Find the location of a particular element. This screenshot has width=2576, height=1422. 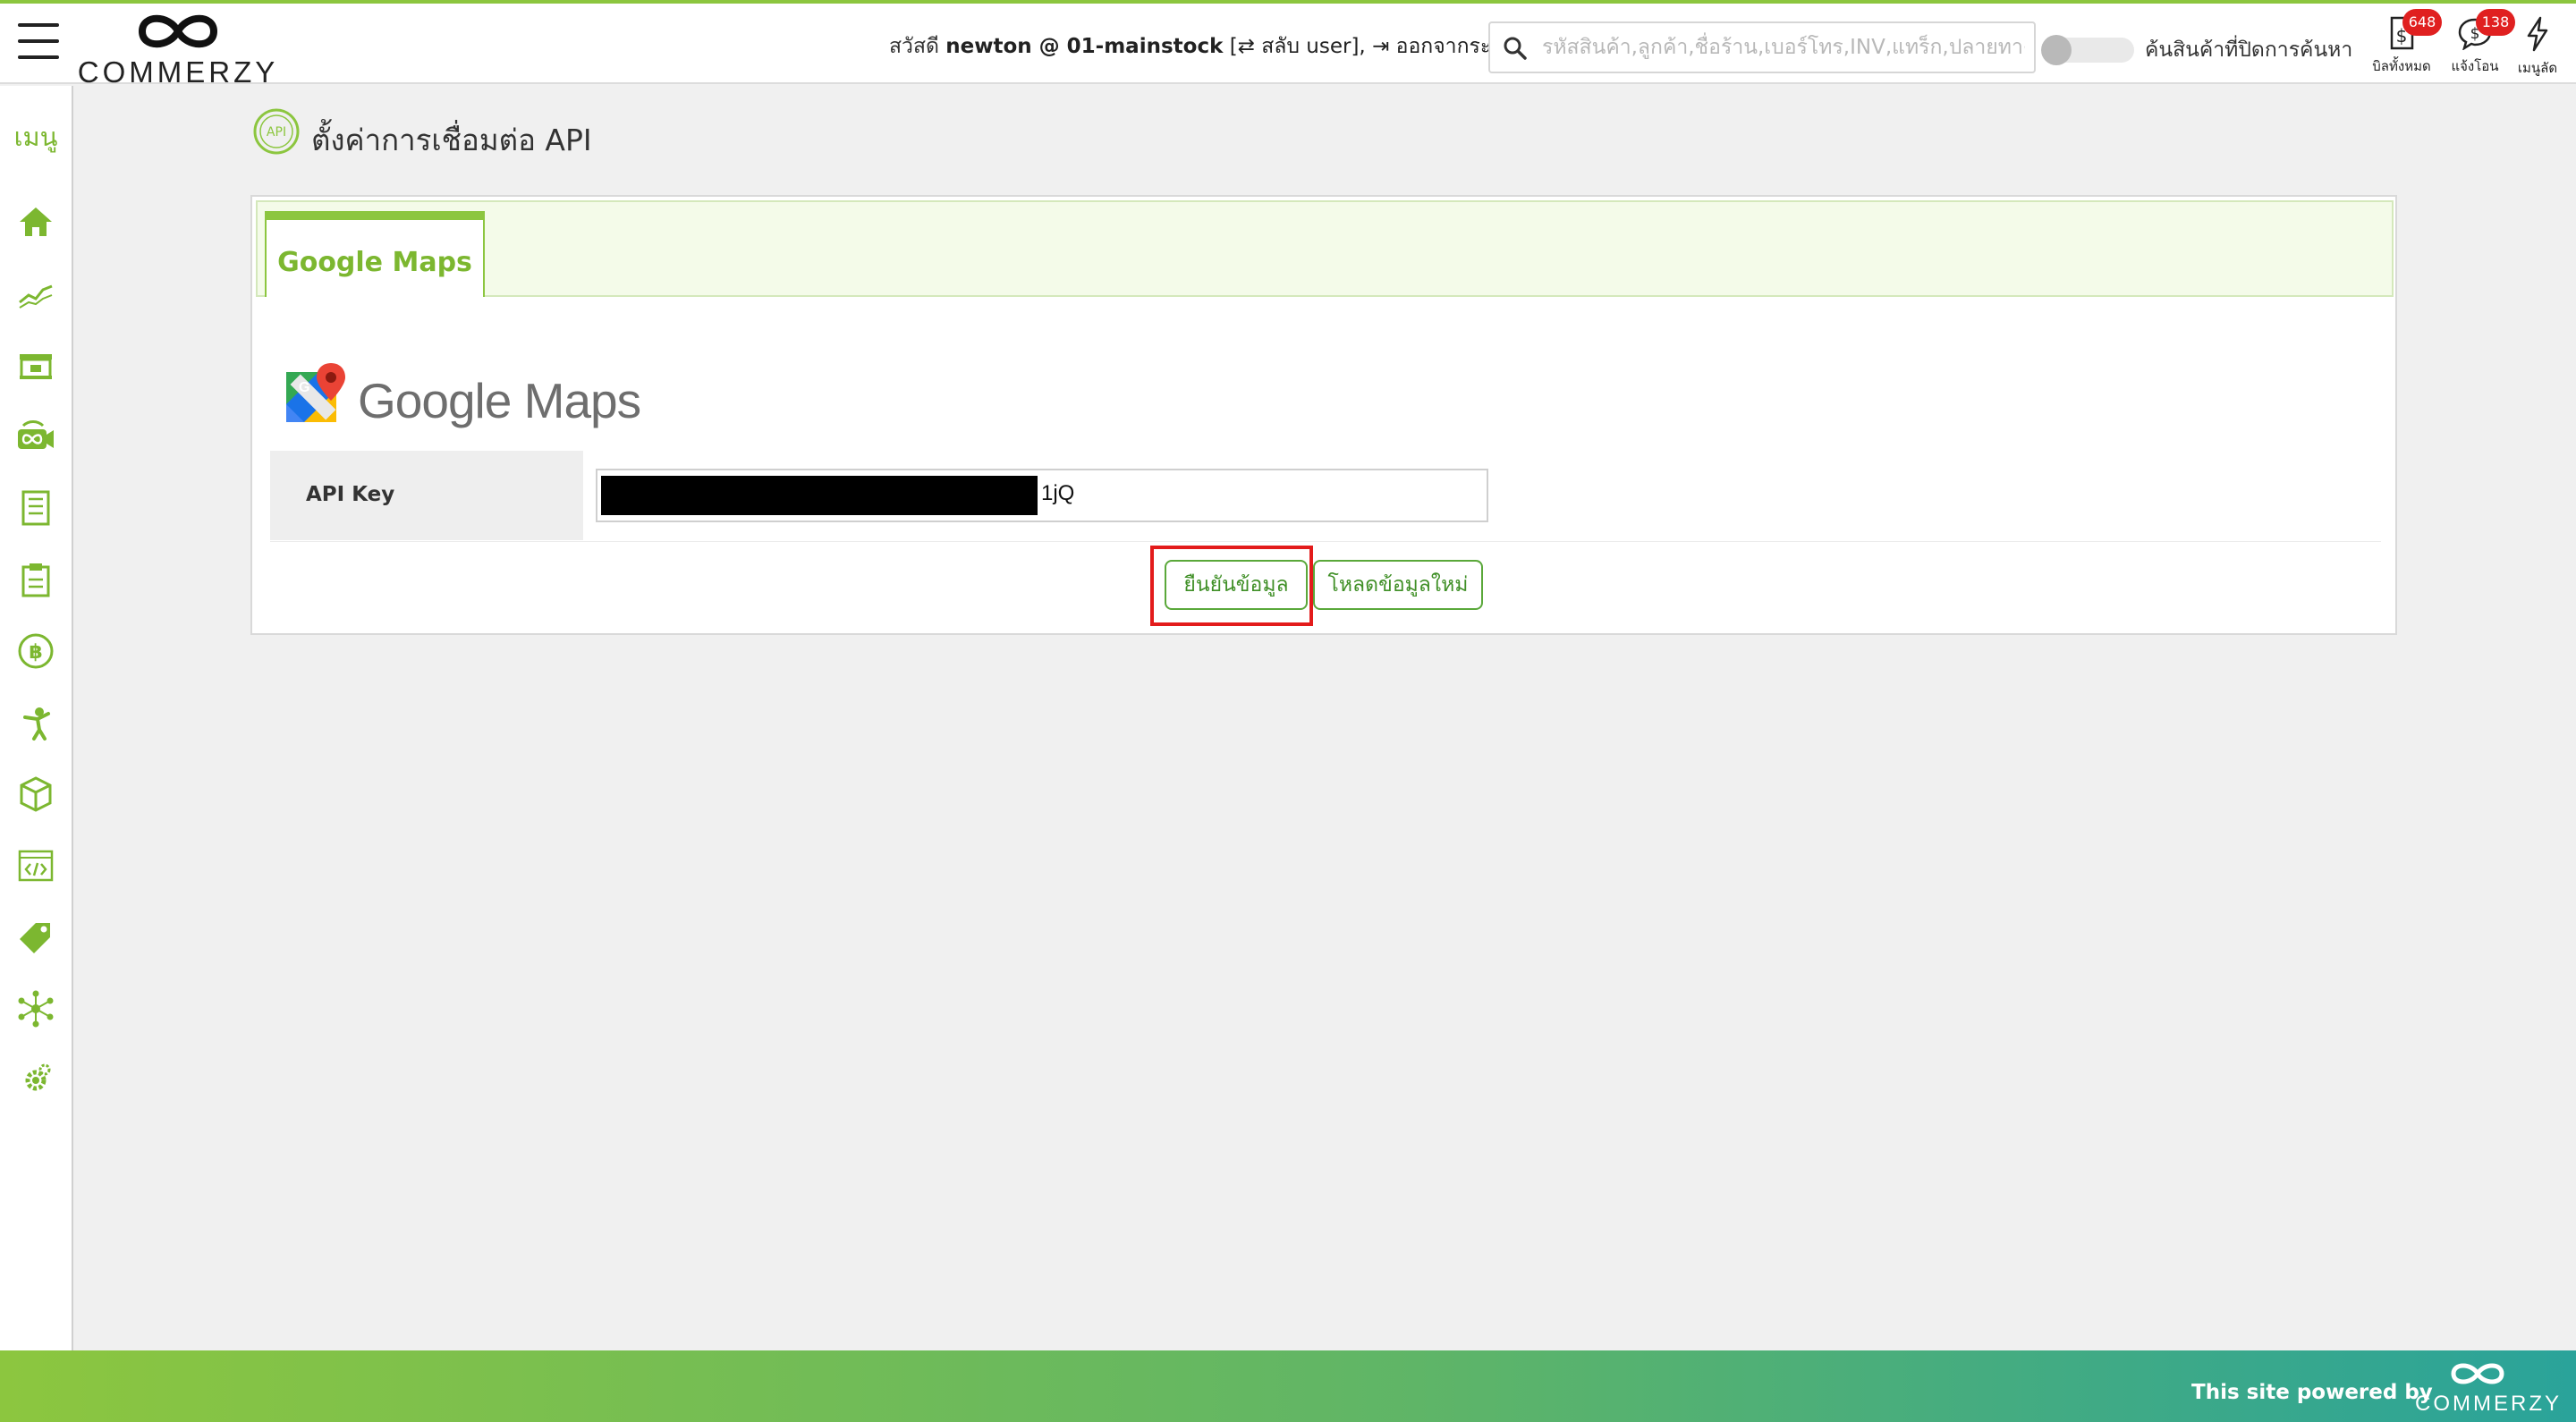

api-key-input: 1jQ is located at coordinates (1042, 495).